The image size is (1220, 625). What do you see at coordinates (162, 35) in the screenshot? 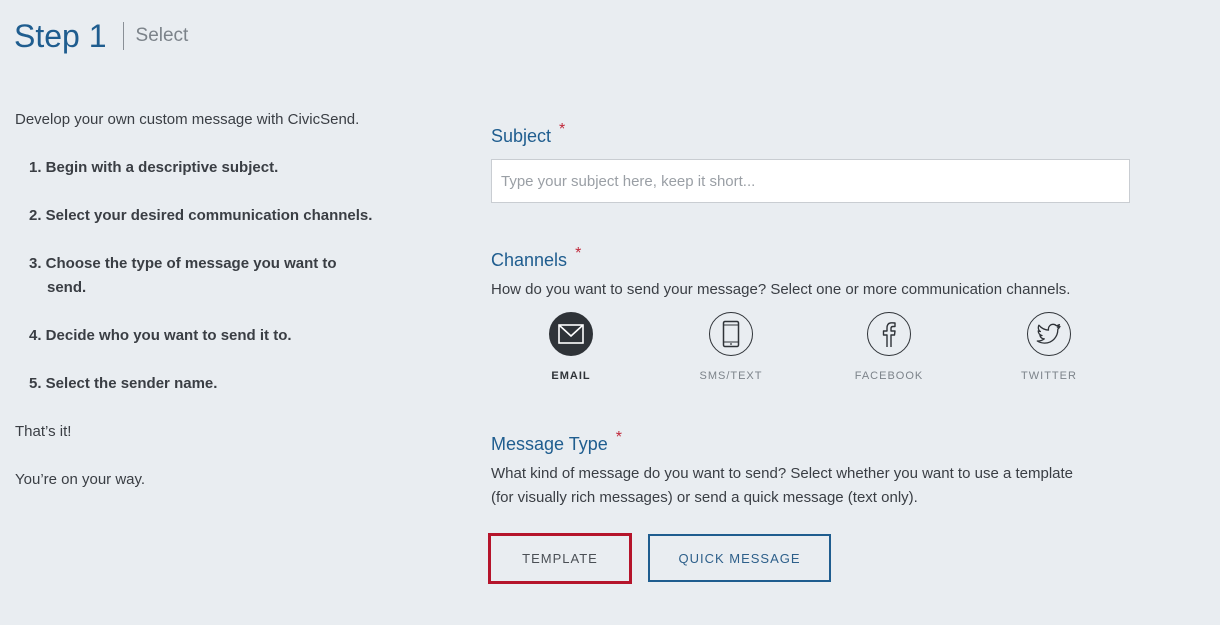
I see `page-subtitle: Select` at bounding box center [162, 35].